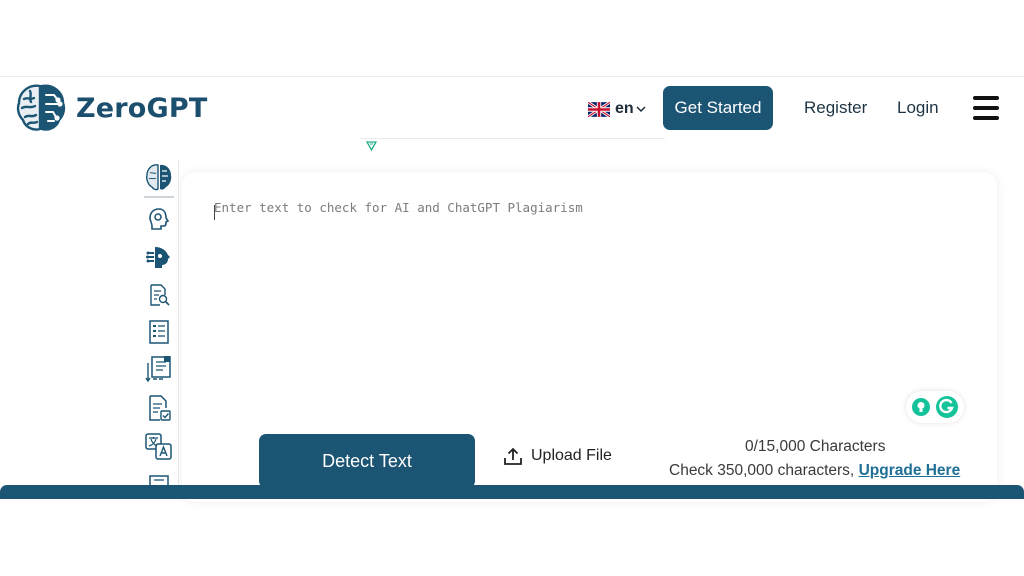 This screenshot has height=576, width=1024. I want to click on word-counter-icon, so click(159, 369).